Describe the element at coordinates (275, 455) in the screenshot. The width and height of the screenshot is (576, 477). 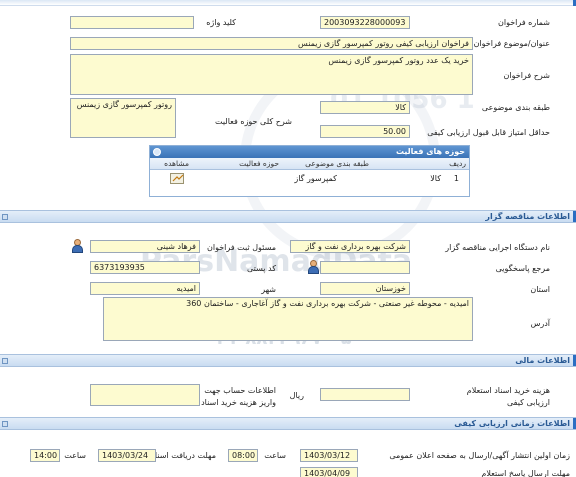
I see `publish-time-label: ساعت` at that location.